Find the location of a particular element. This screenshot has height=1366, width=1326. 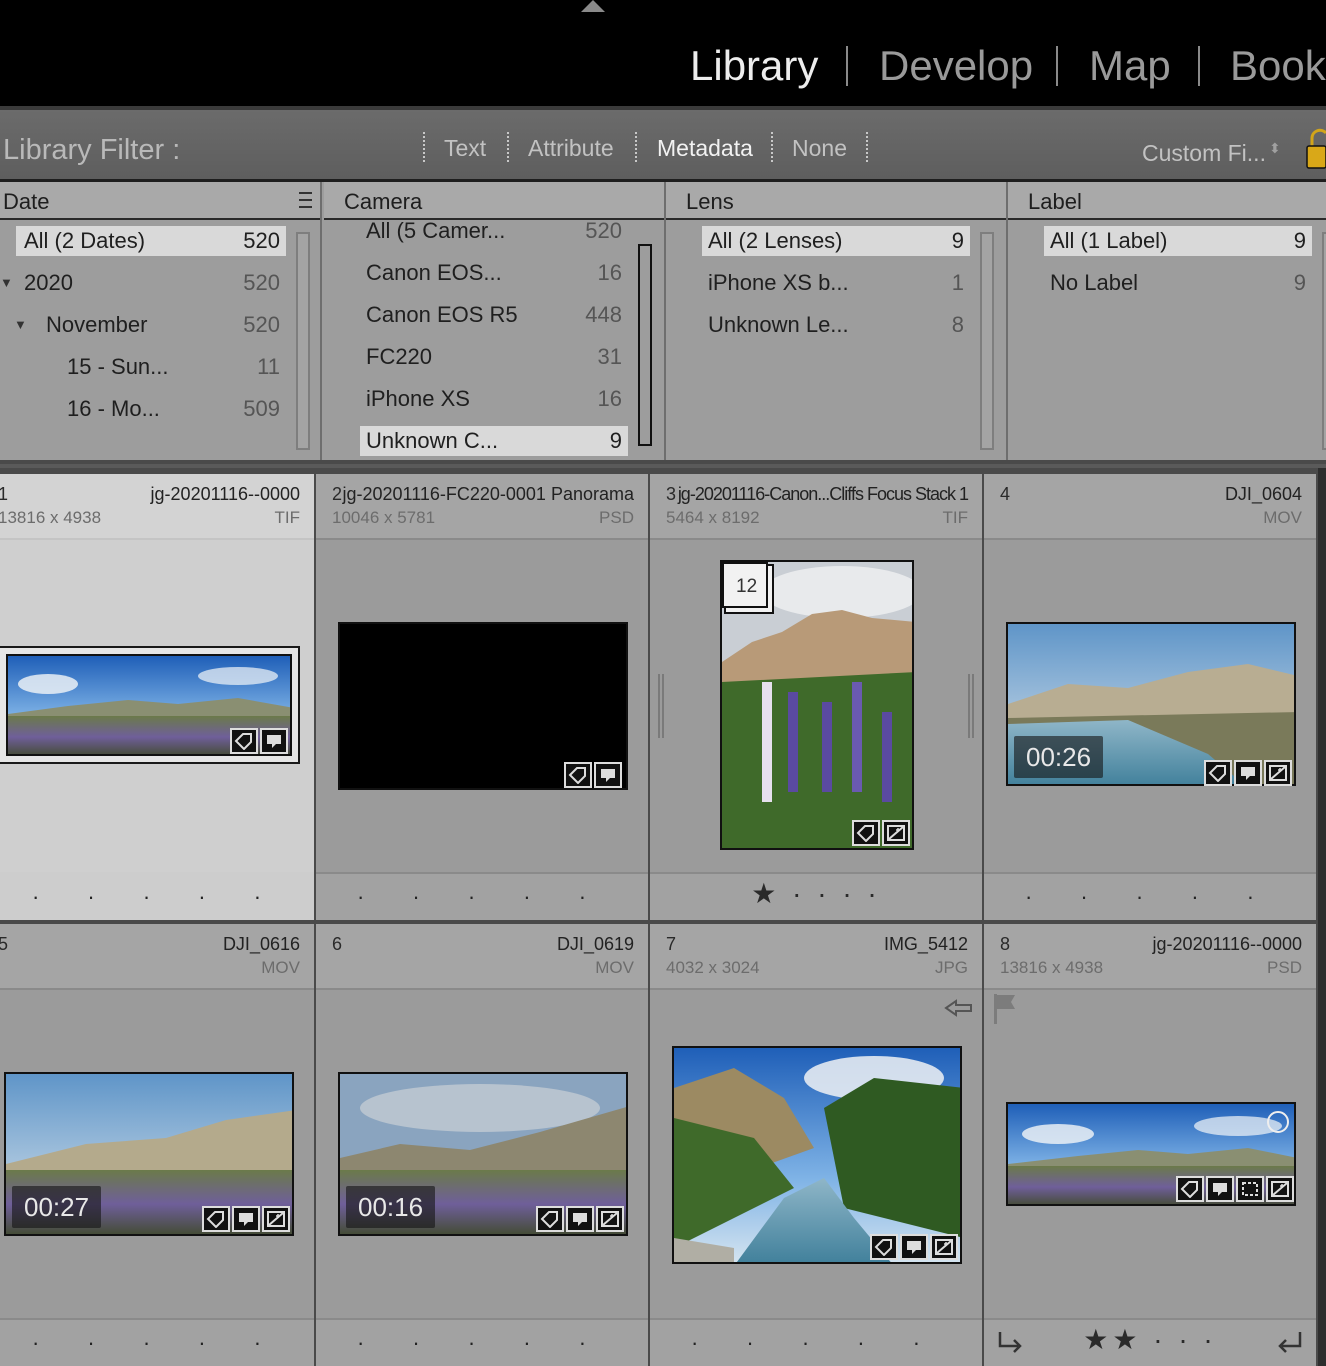

stack-collapse-handle is located at coordinates (661, 706).